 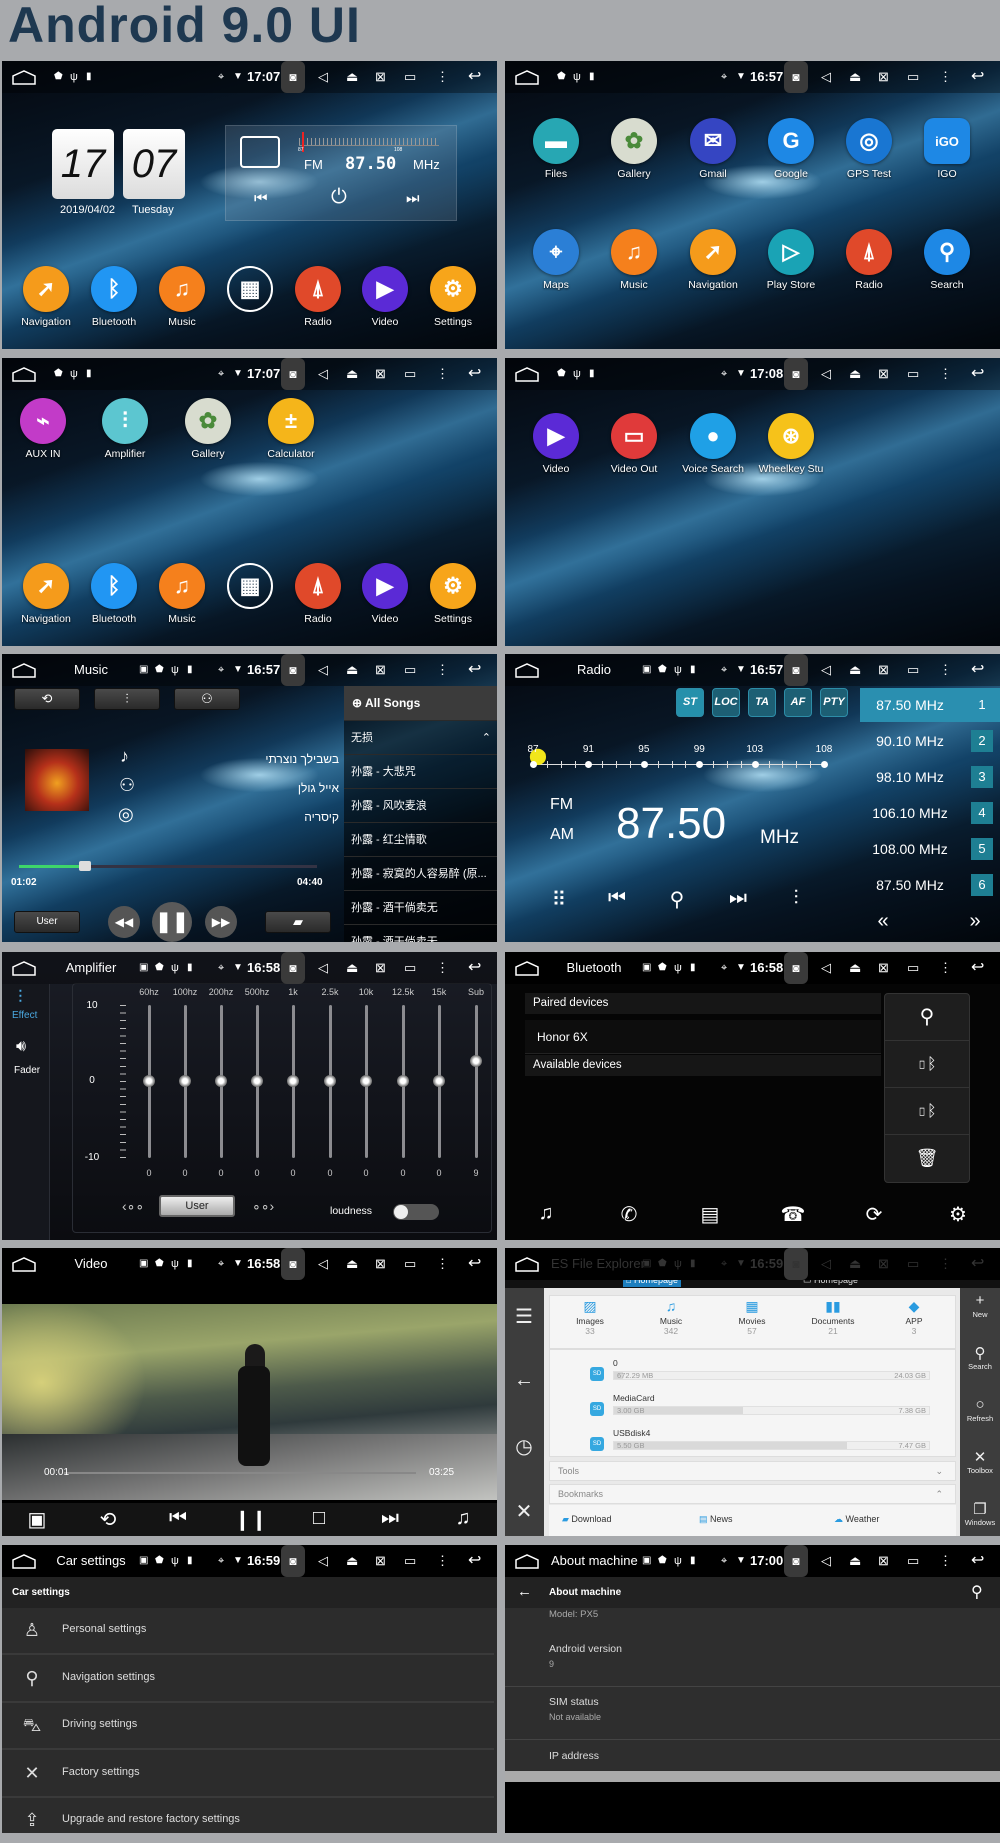 I want to click on search-icon: ⚲, so click(x=677, y=899).